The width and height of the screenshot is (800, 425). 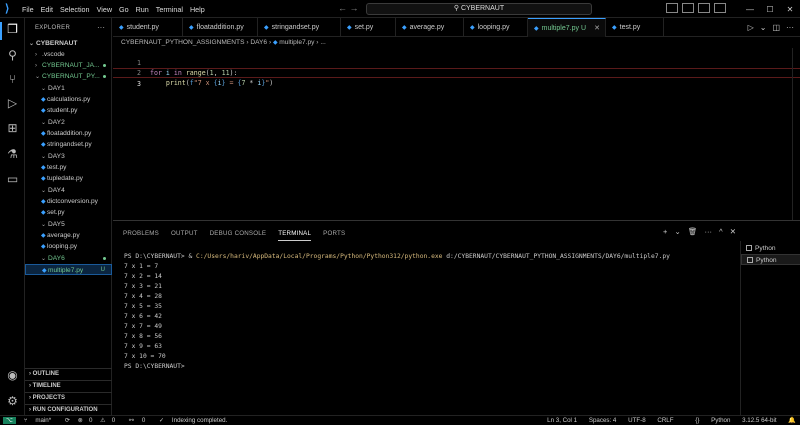 I want to click on manage-gear-icon: ⚙, so click(x=12, y=401).